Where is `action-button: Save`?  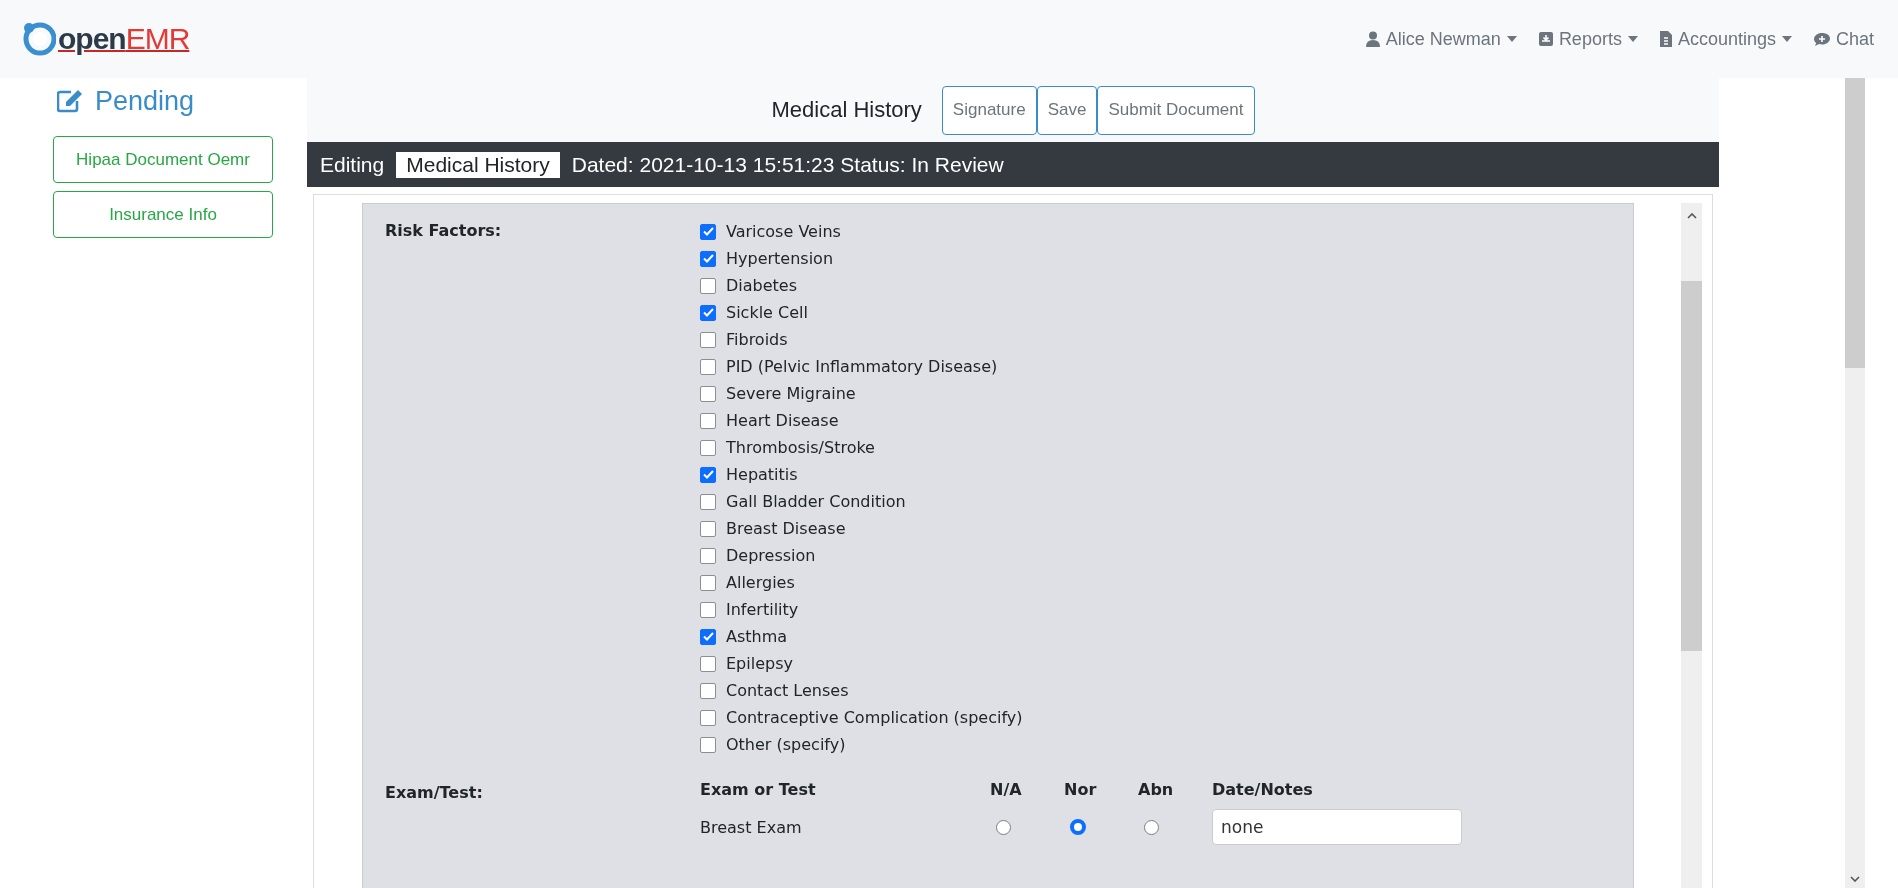
action-button: Save is located at coordinates (1067, 110).